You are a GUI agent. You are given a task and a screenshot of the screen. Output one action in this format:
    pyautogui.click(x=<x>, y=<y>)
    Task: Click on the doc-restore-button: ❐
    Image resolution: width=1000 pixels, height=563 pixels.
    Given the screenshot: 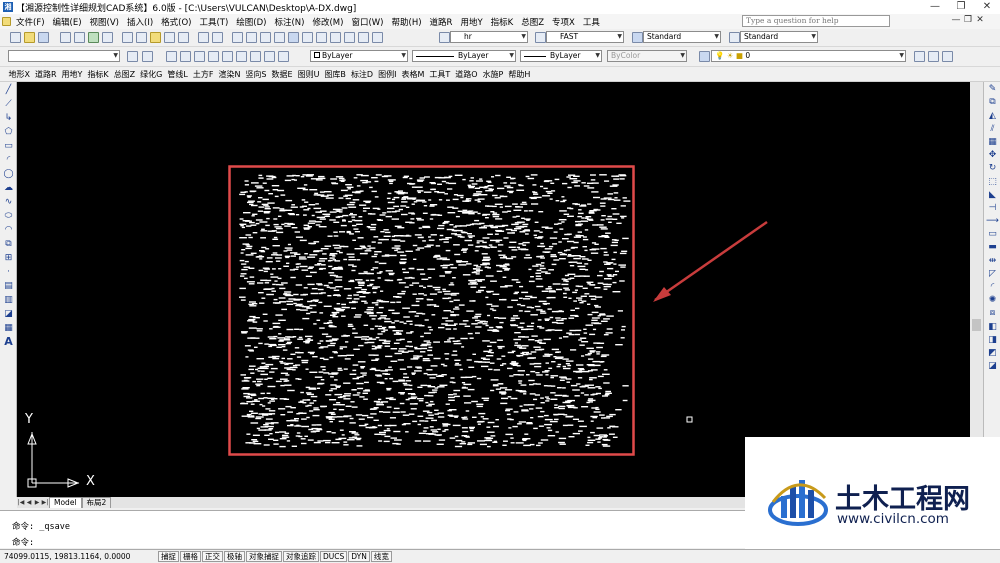 What is the action you would take?
    pyautogui.click(x=968, y=20)
    